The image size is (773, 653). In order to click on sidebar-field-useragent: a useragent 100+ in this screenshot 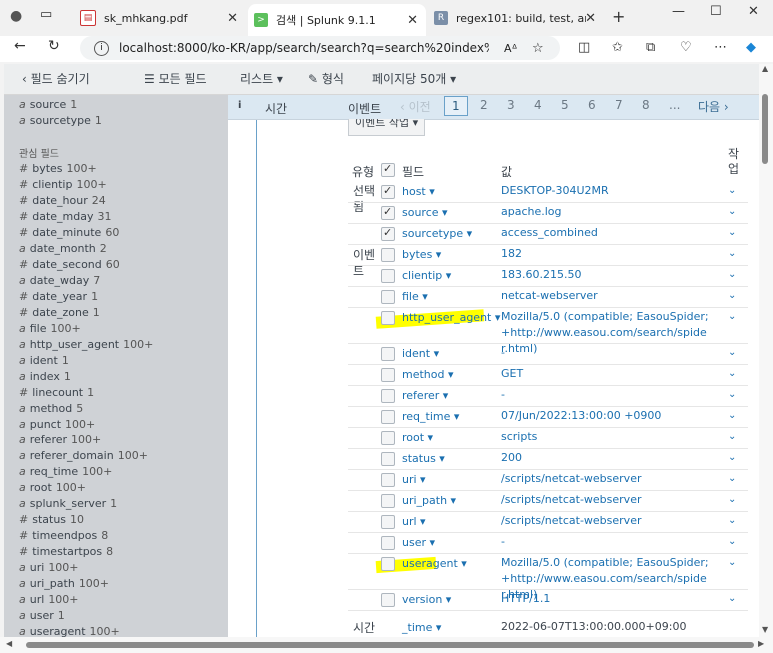, I will do `click(69, 631)`.